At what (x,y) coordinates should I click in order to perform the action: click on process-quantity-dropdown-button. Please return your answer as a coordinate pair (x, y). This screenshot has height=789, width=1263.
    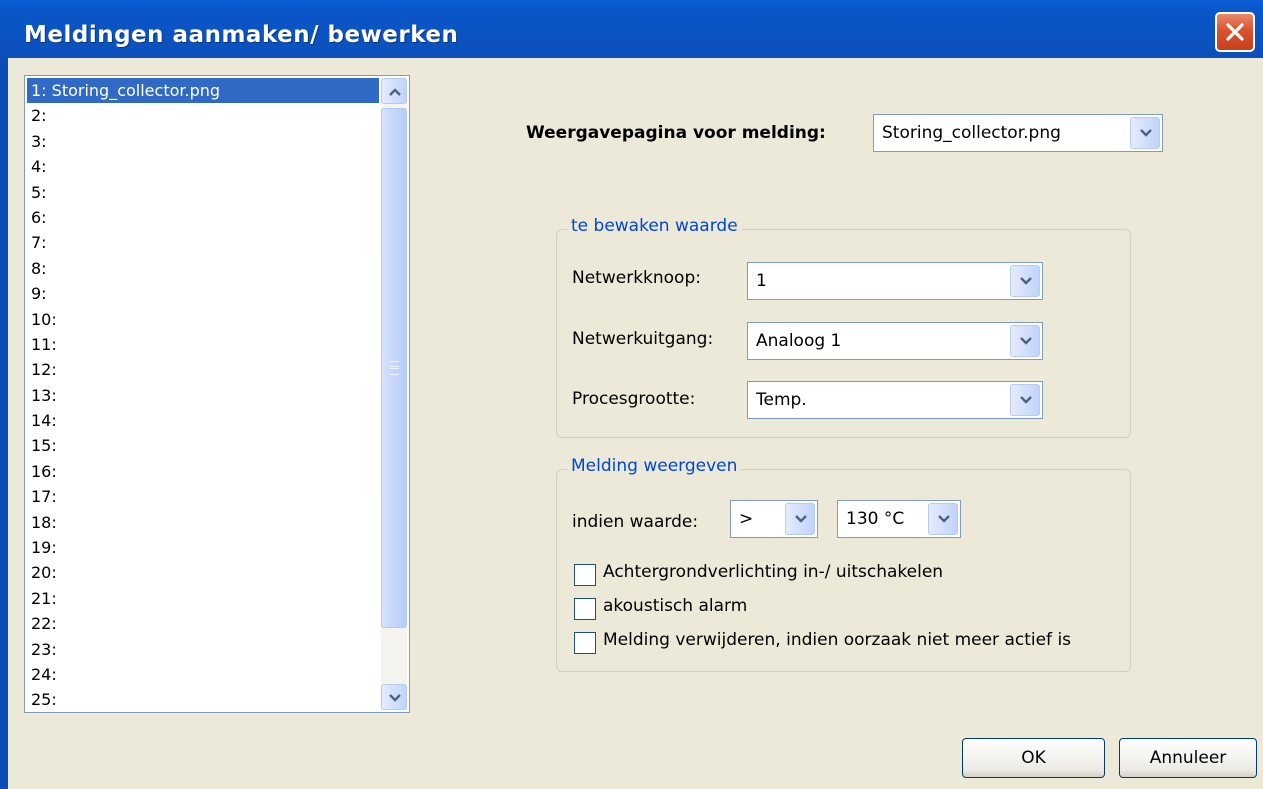
    Looking at the image, I should click on (1025, 400).